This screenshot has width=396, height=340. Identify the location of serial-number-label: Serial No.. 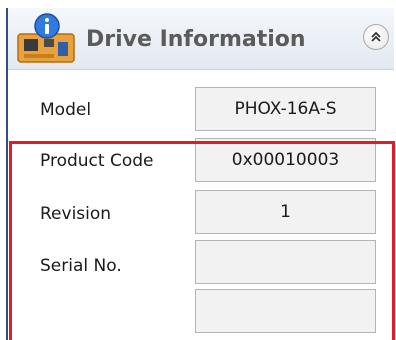
(81, 266).